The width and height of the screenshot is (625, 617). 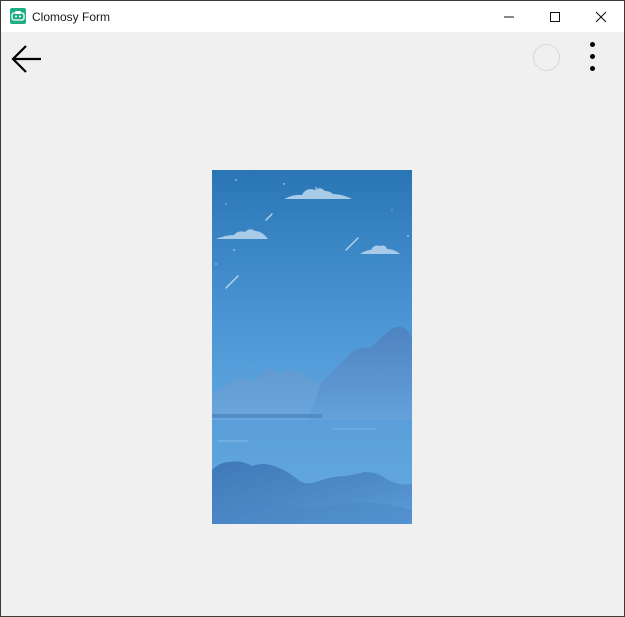 I want to click on close-button, so click(x=601, y=16).